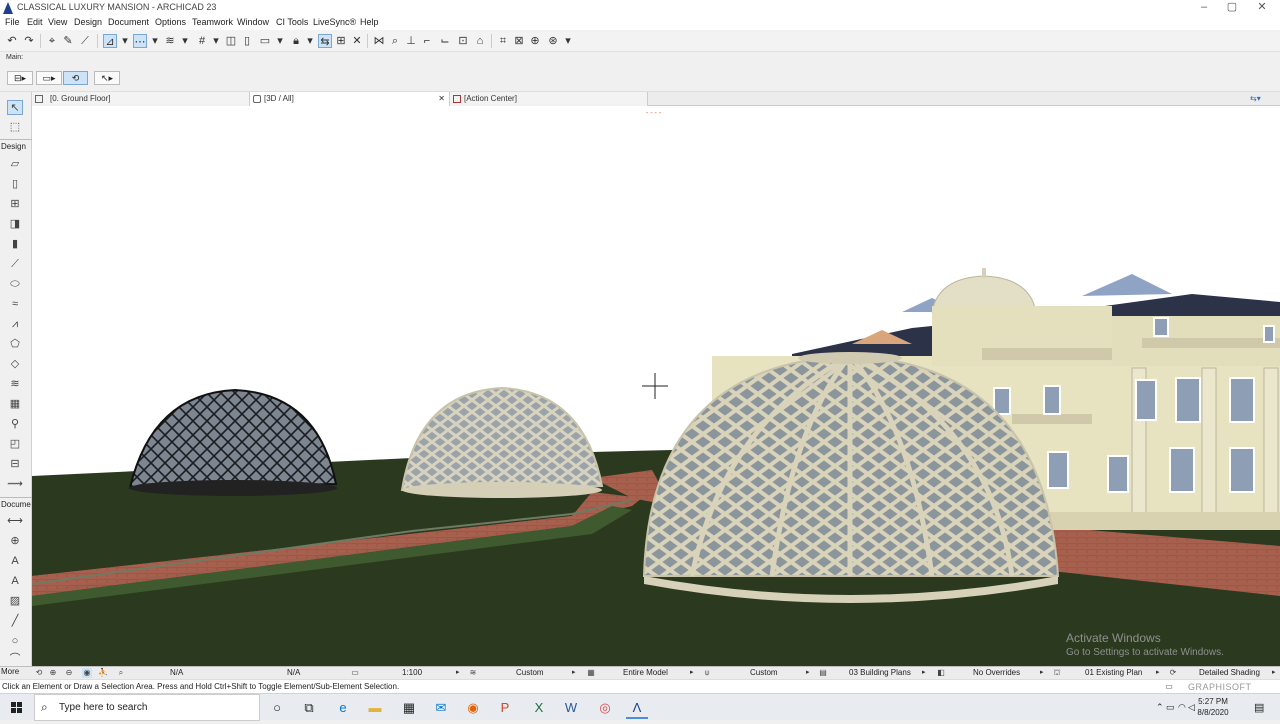  I want to click on layer-chevron-icon: ▸, so click(574, 672).